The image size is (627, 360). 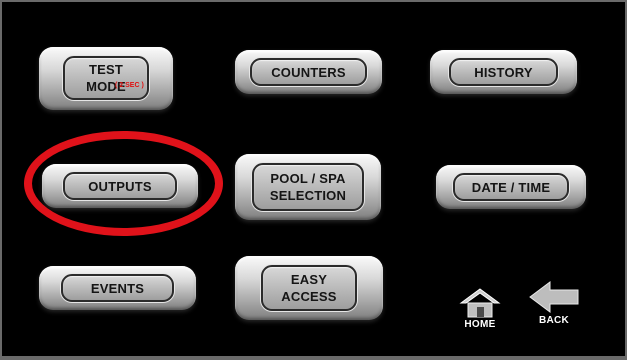 I want to click on events-button: EVENTS, so click(x=117, y=288).